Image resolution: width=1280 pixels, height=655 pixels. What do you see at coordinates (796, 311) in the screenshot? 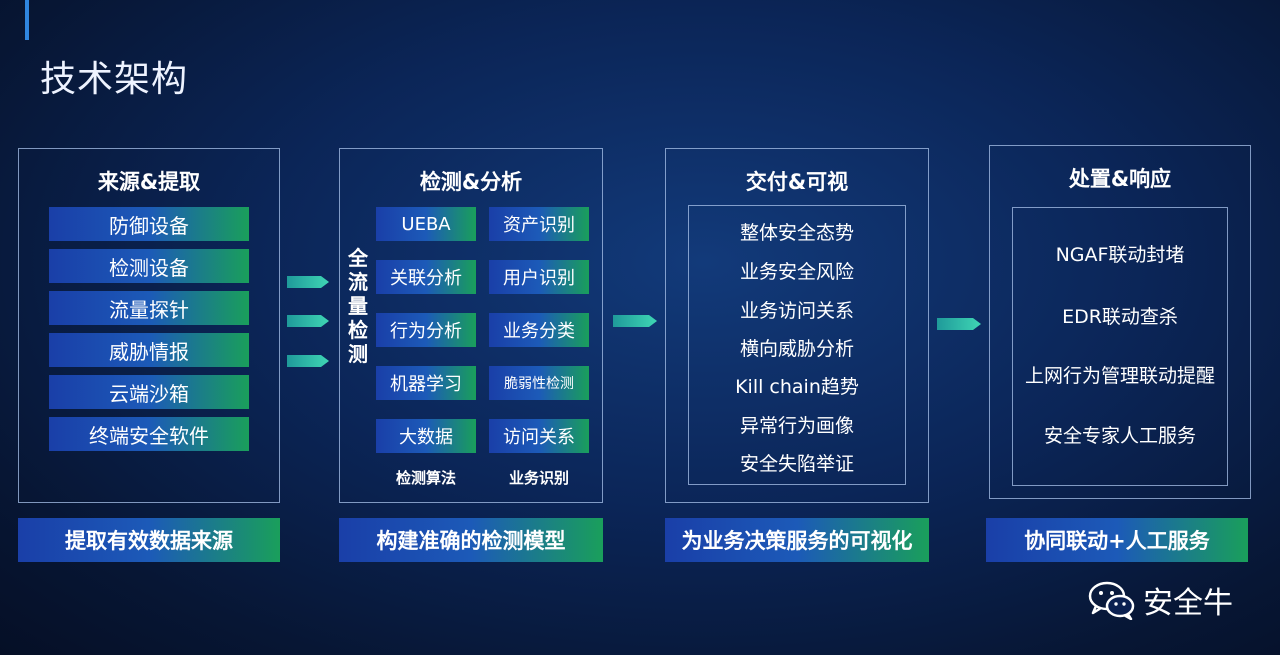
I see `visualization-item: 业务访问关系` at bounding box center [796, 311].